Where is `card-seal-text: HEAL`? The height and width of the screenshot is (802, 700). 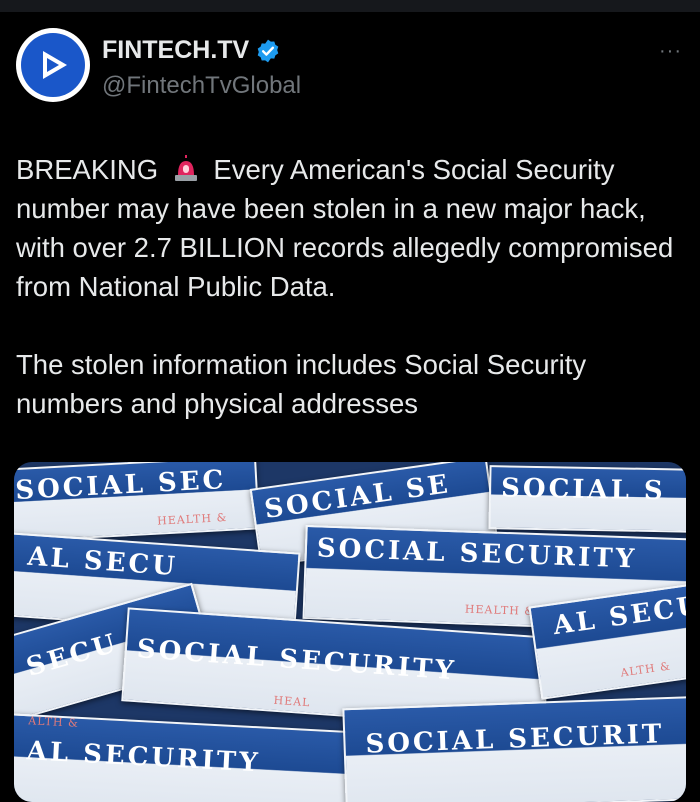
card-seal-text: HEAL is located at coordinates (292, 701).